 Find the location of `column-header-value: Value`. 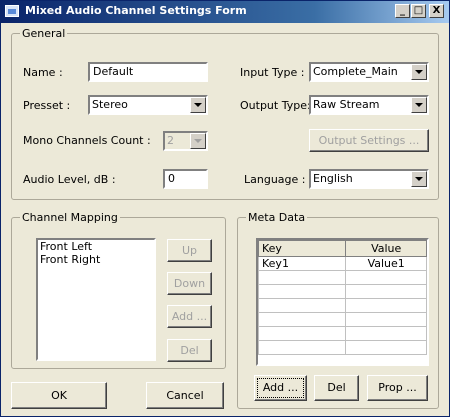

column-header-value: Value is located at coordinates (386, 248).